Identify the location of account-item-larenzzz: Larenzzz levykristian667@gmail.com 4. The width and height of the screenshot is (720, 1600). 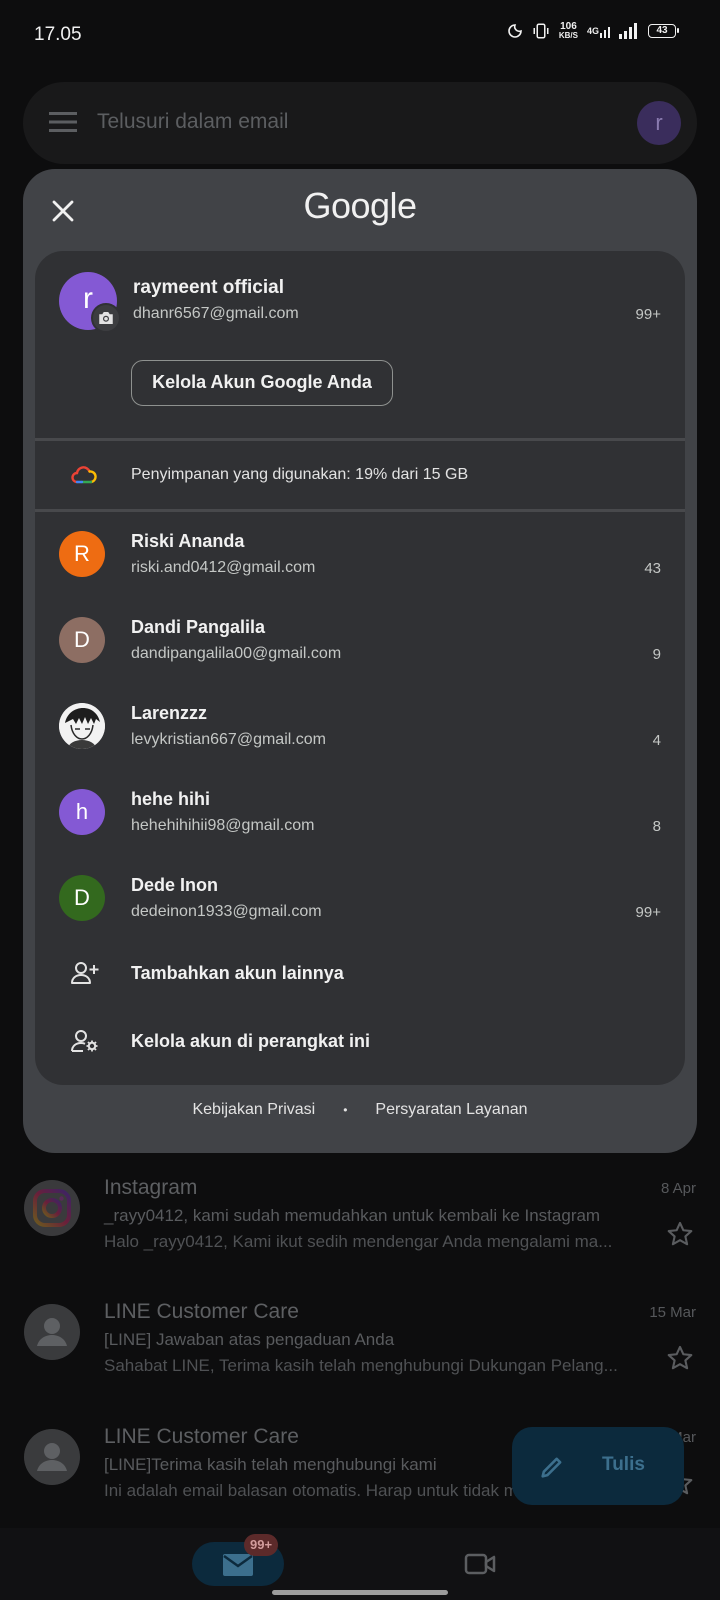
(360, 728).